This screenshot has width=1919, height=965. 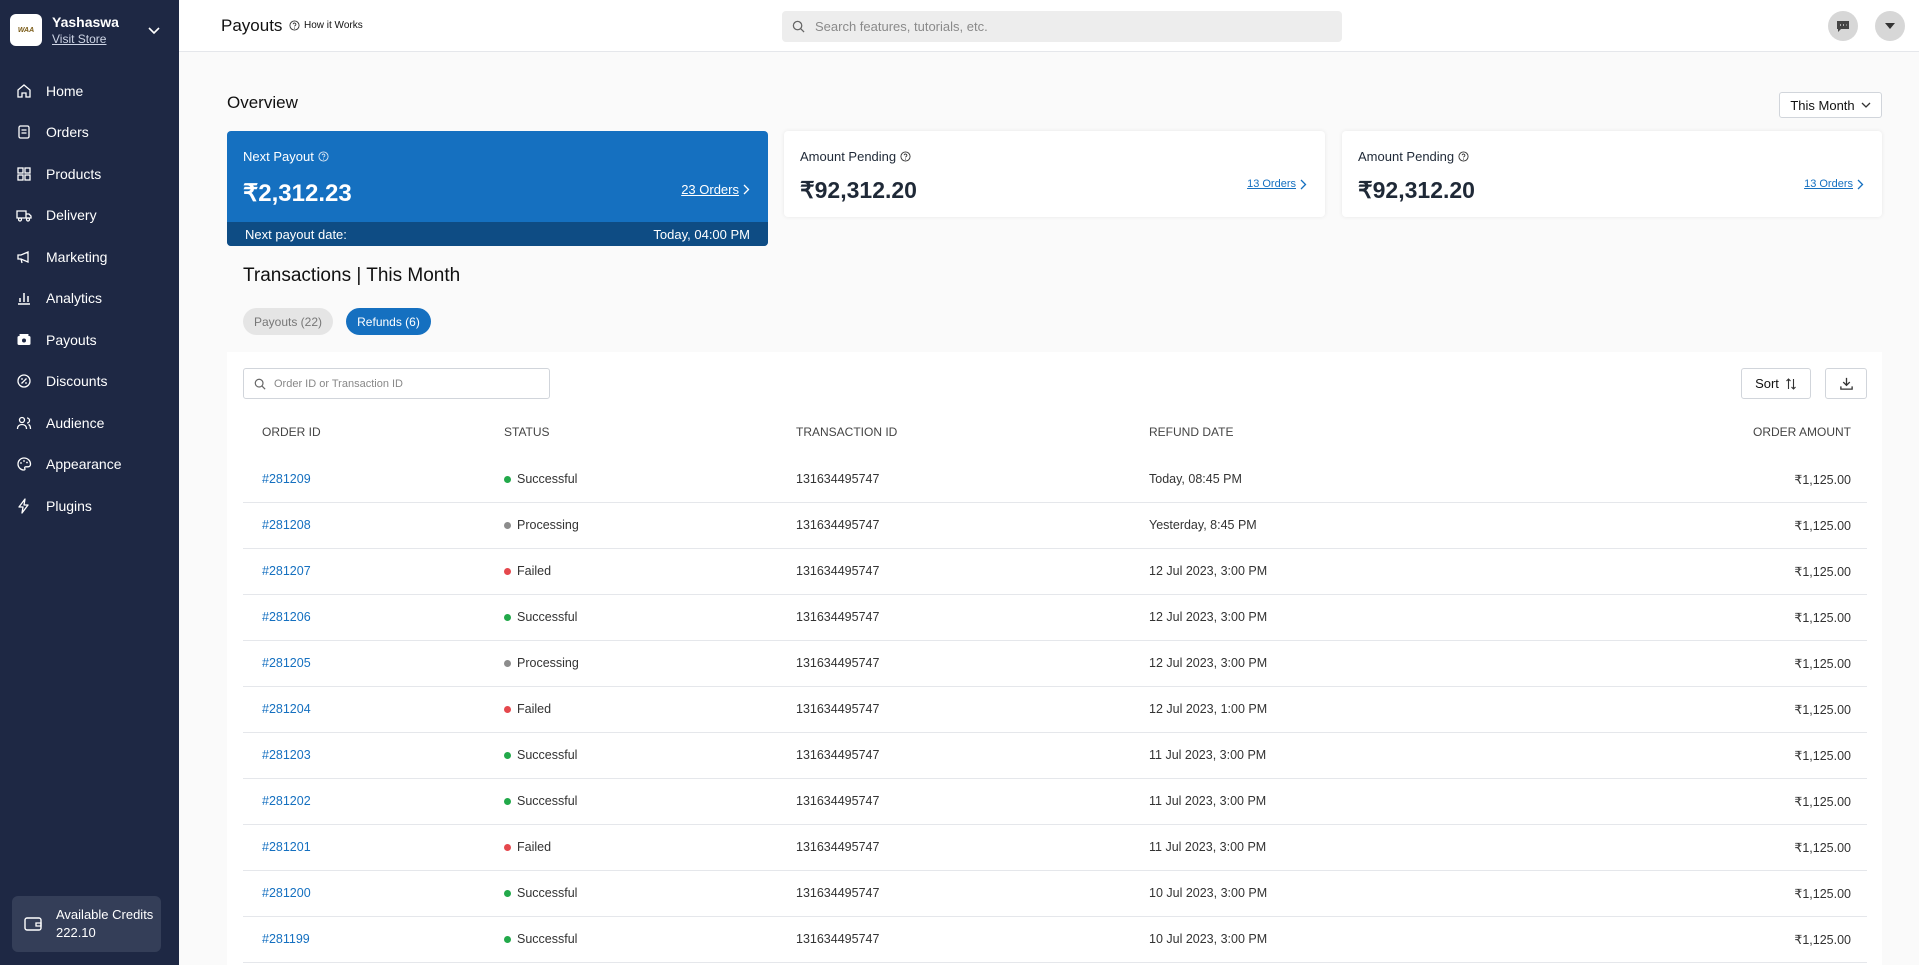 I want to click on order-id-link: #281208, so click(x=286, y=525).